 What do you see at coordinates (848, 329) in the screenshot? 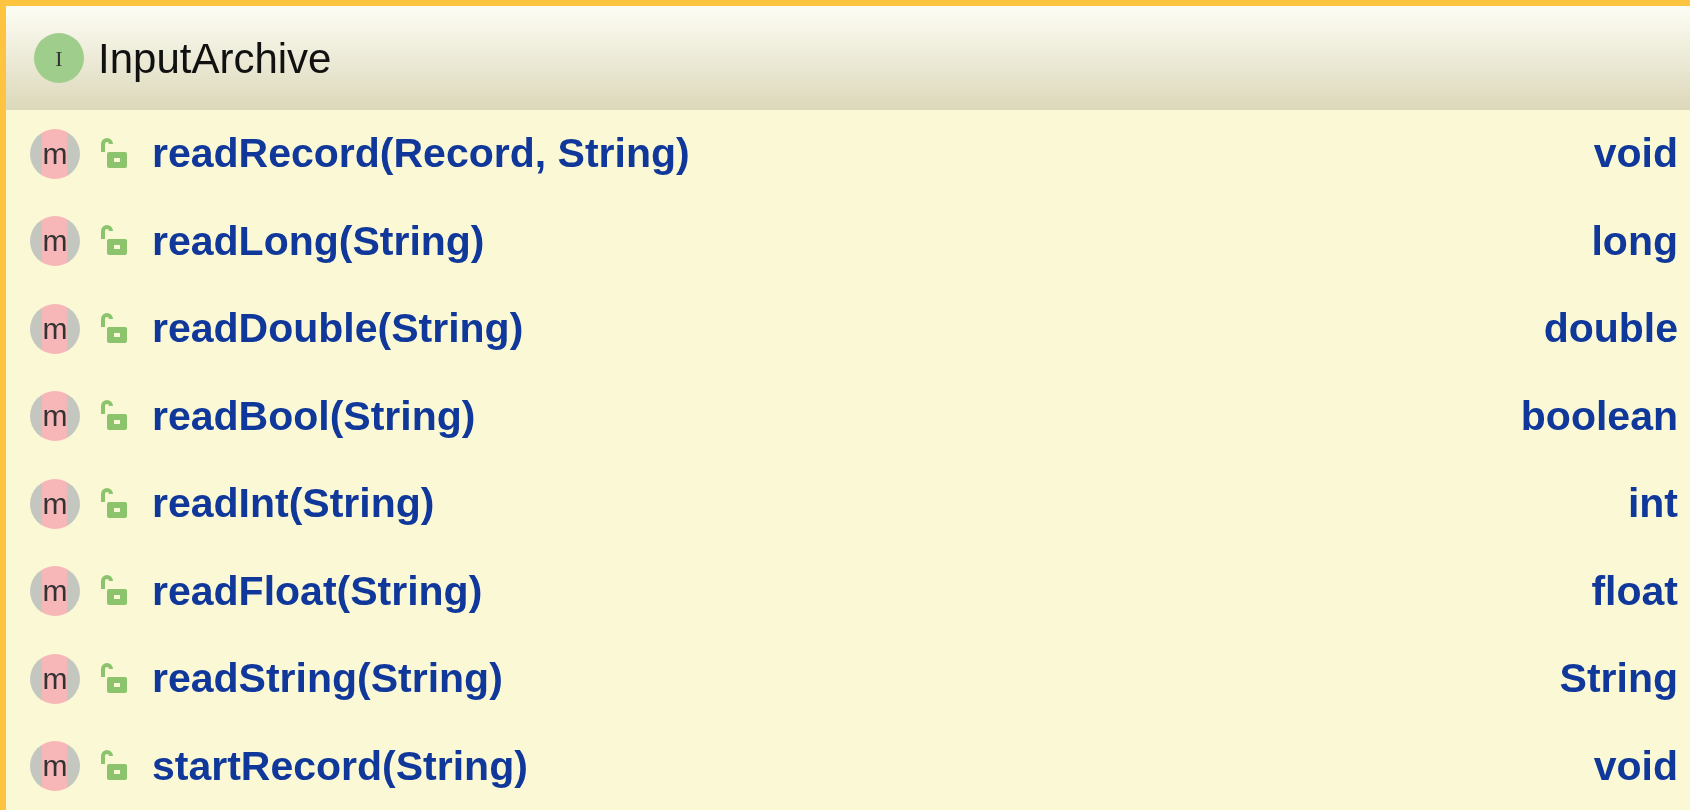
I see `method-row: m readDouble(String) double` at bounding box center [848, 329].